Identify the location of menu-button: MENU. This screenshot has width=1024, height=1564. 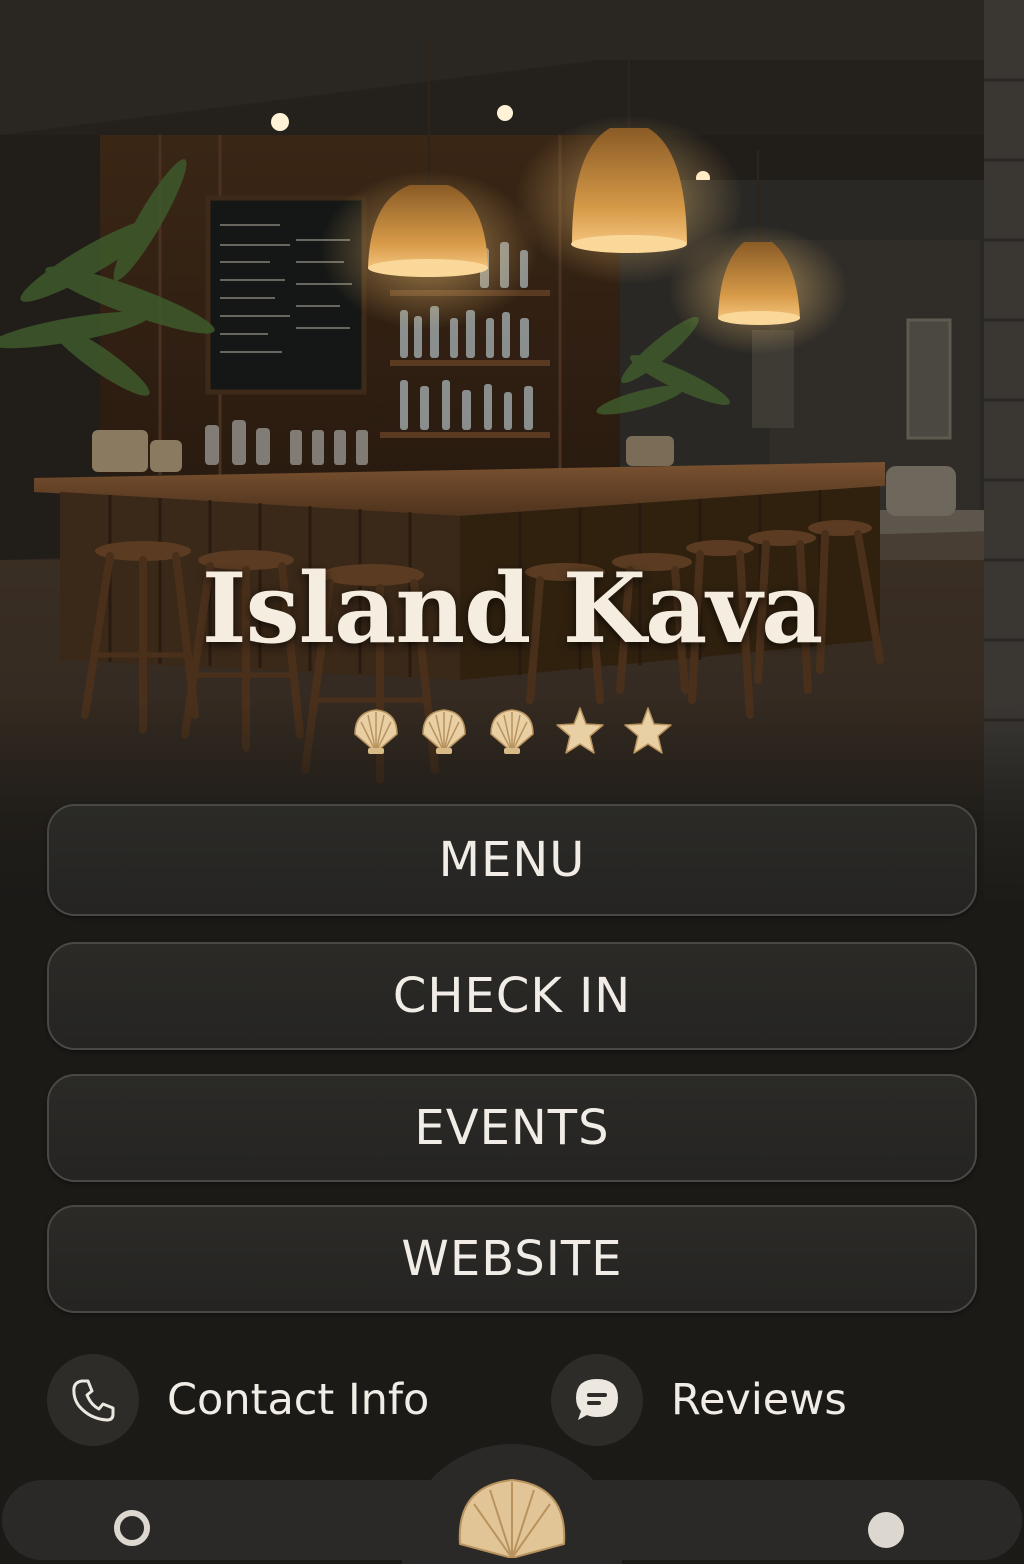
(512, 860).